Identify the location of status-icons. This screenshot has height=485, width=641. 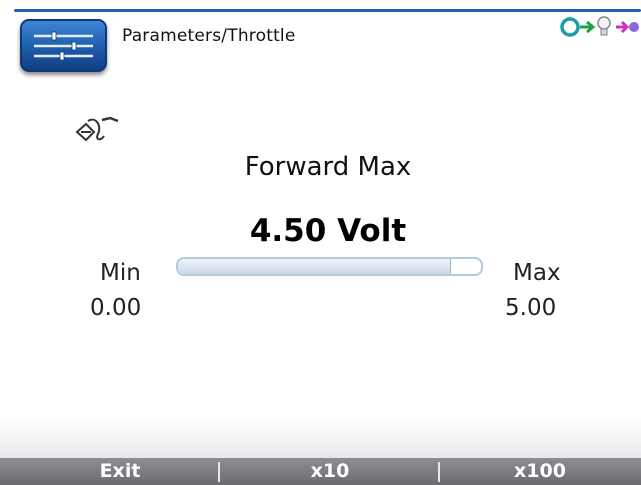
(600, 30).